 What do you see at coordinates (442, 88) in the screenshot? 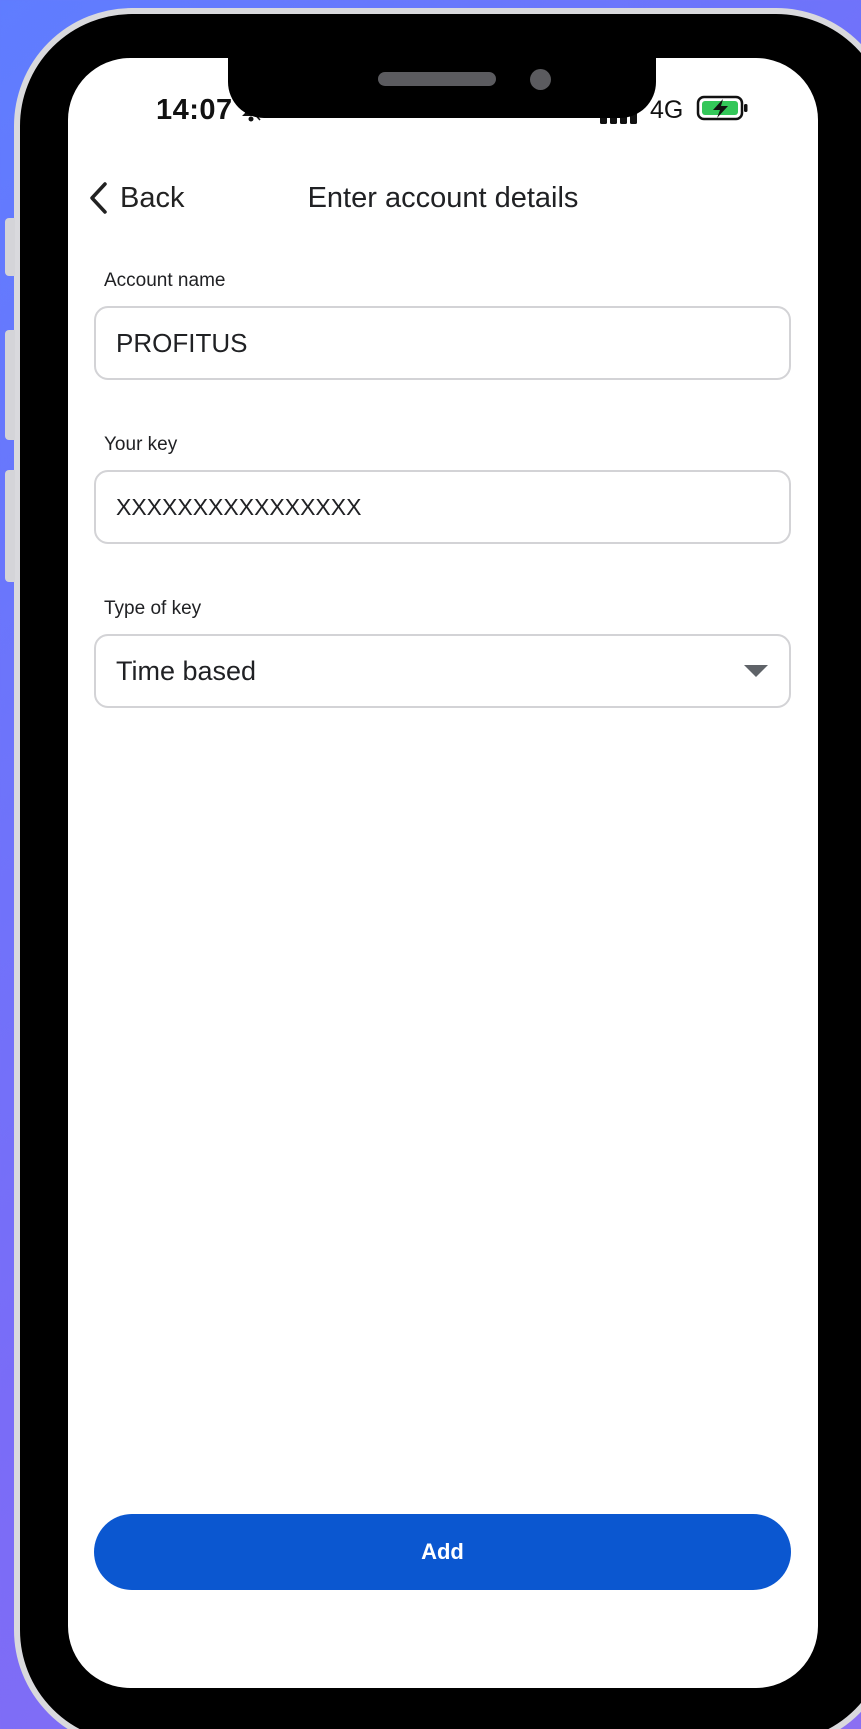
I see `phone-notch` at bounding box center [442, 88].